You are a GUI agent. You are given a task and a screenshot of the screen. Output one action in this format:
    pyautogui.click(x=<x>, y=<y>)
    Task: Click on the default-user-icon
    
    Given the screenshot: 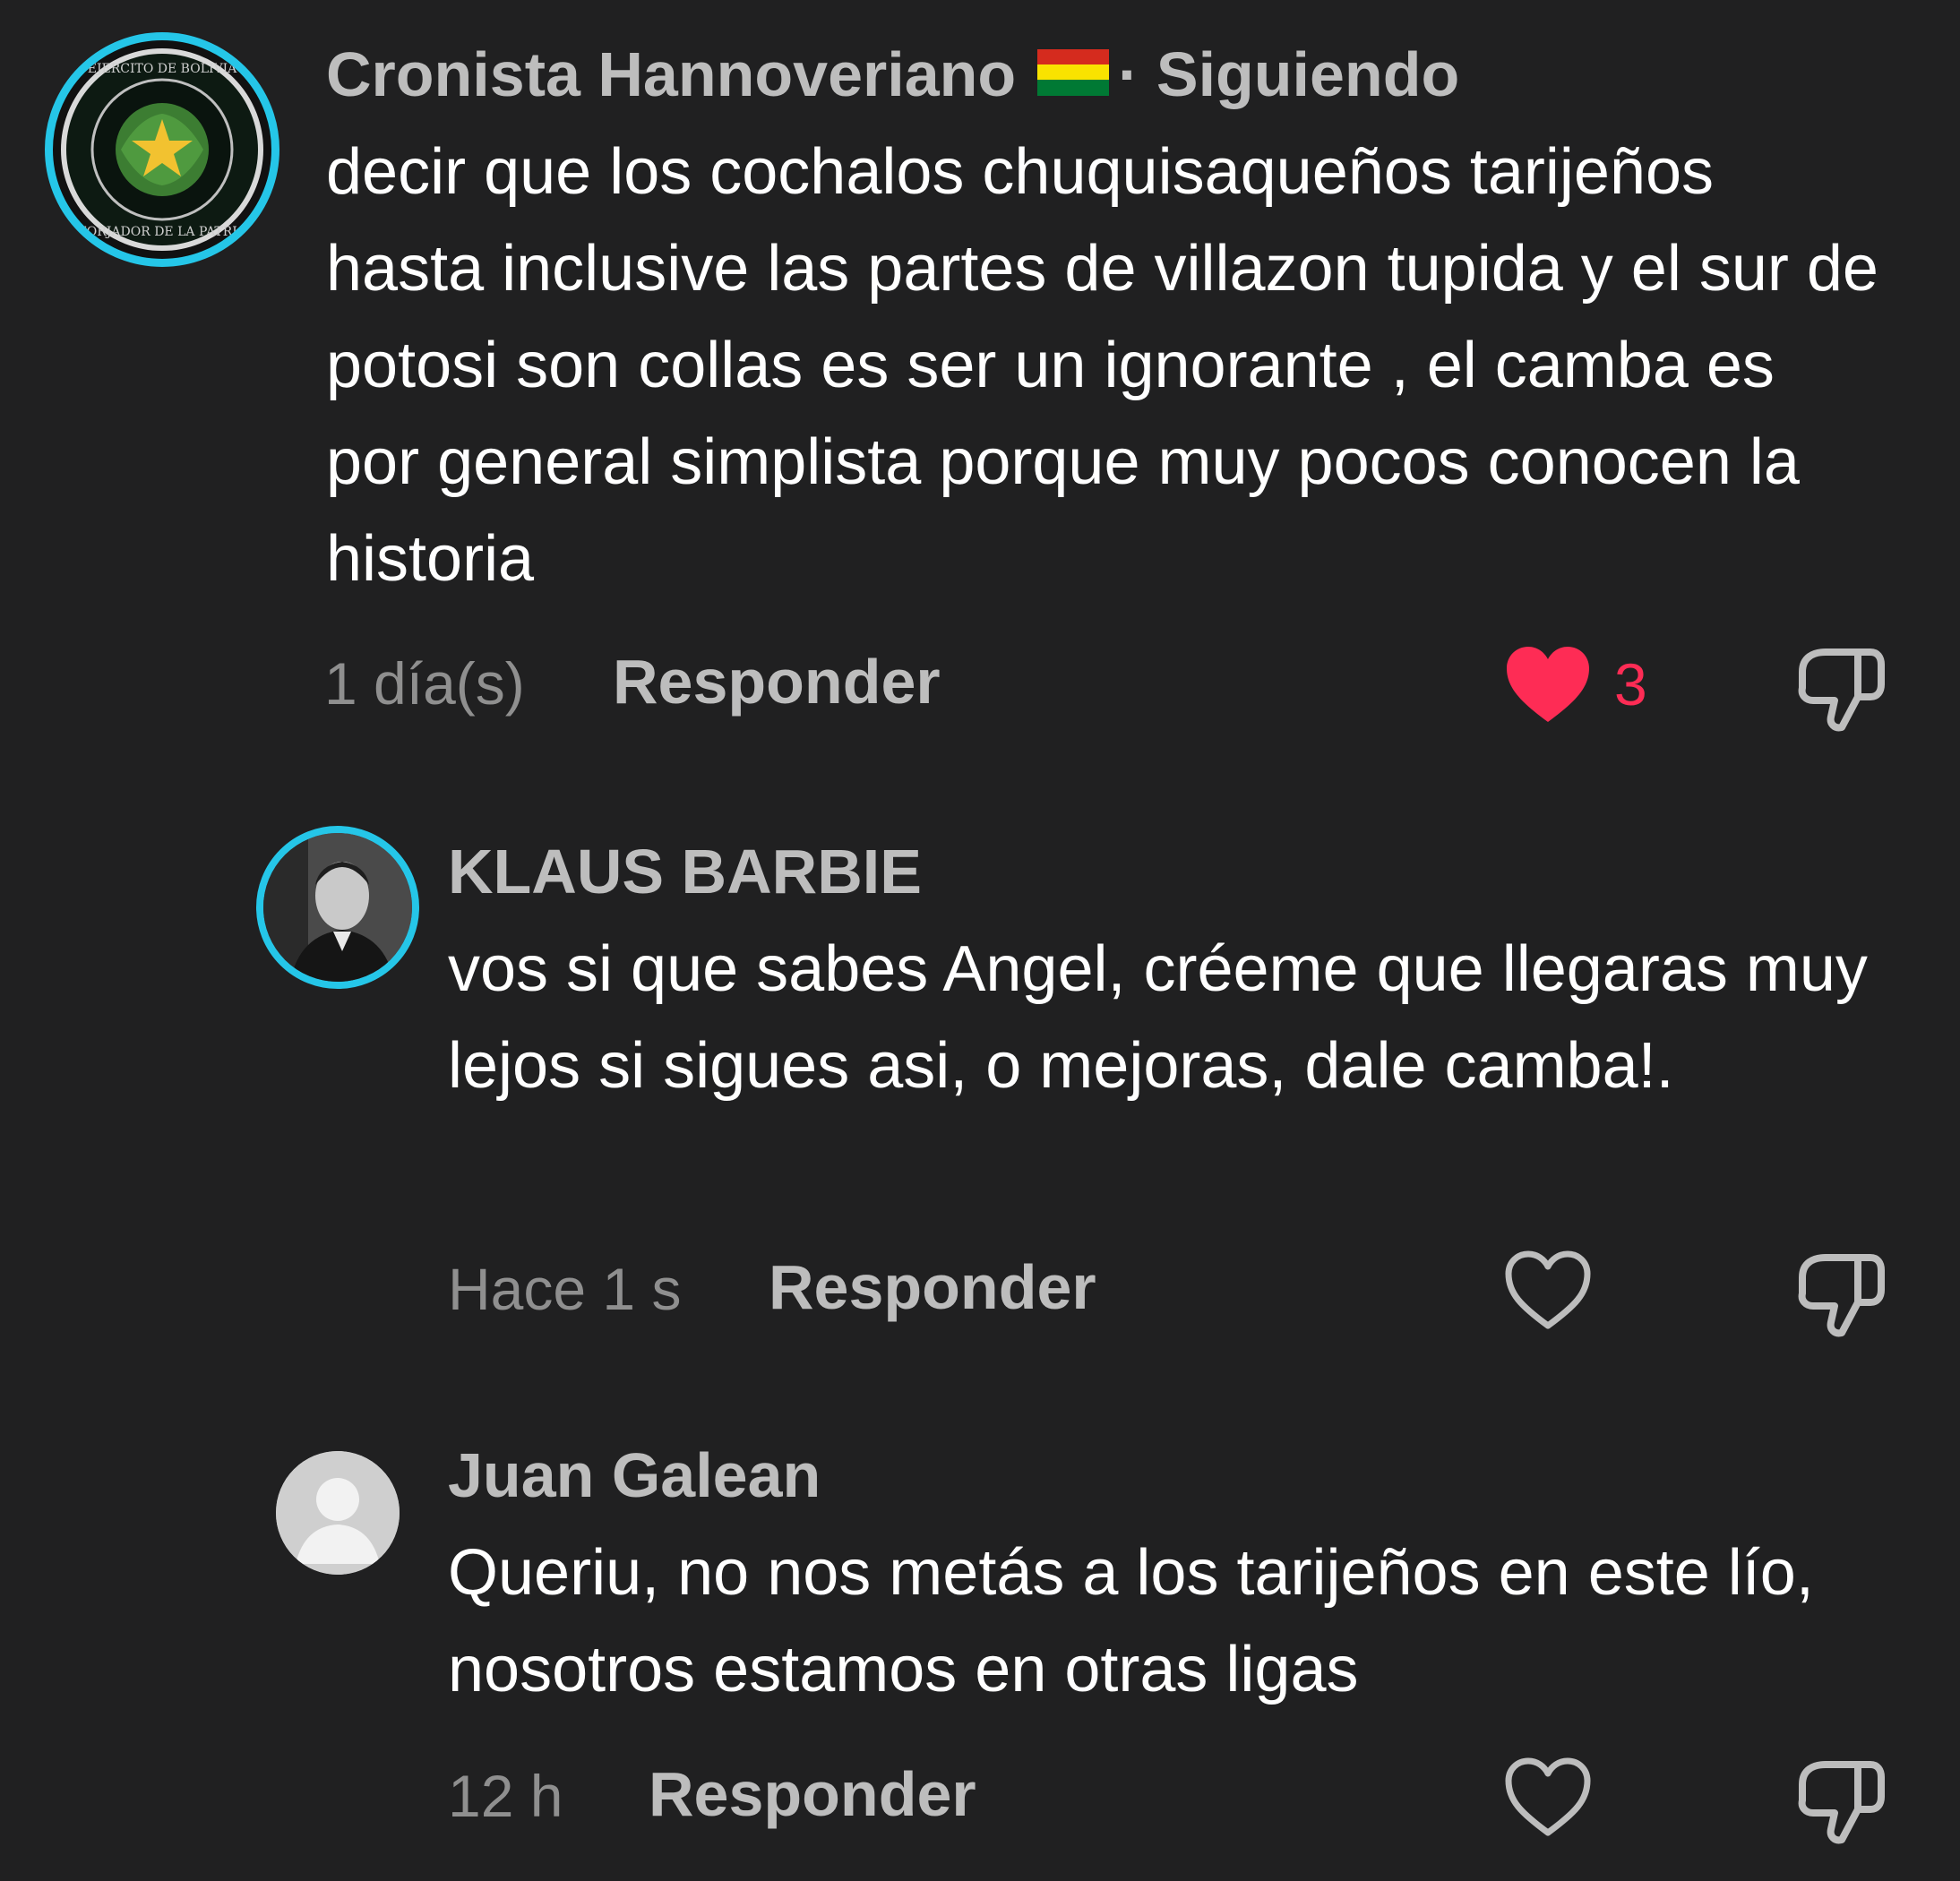 What is the action you would take?
    pyautogui.click(x=338, y=1513)
    